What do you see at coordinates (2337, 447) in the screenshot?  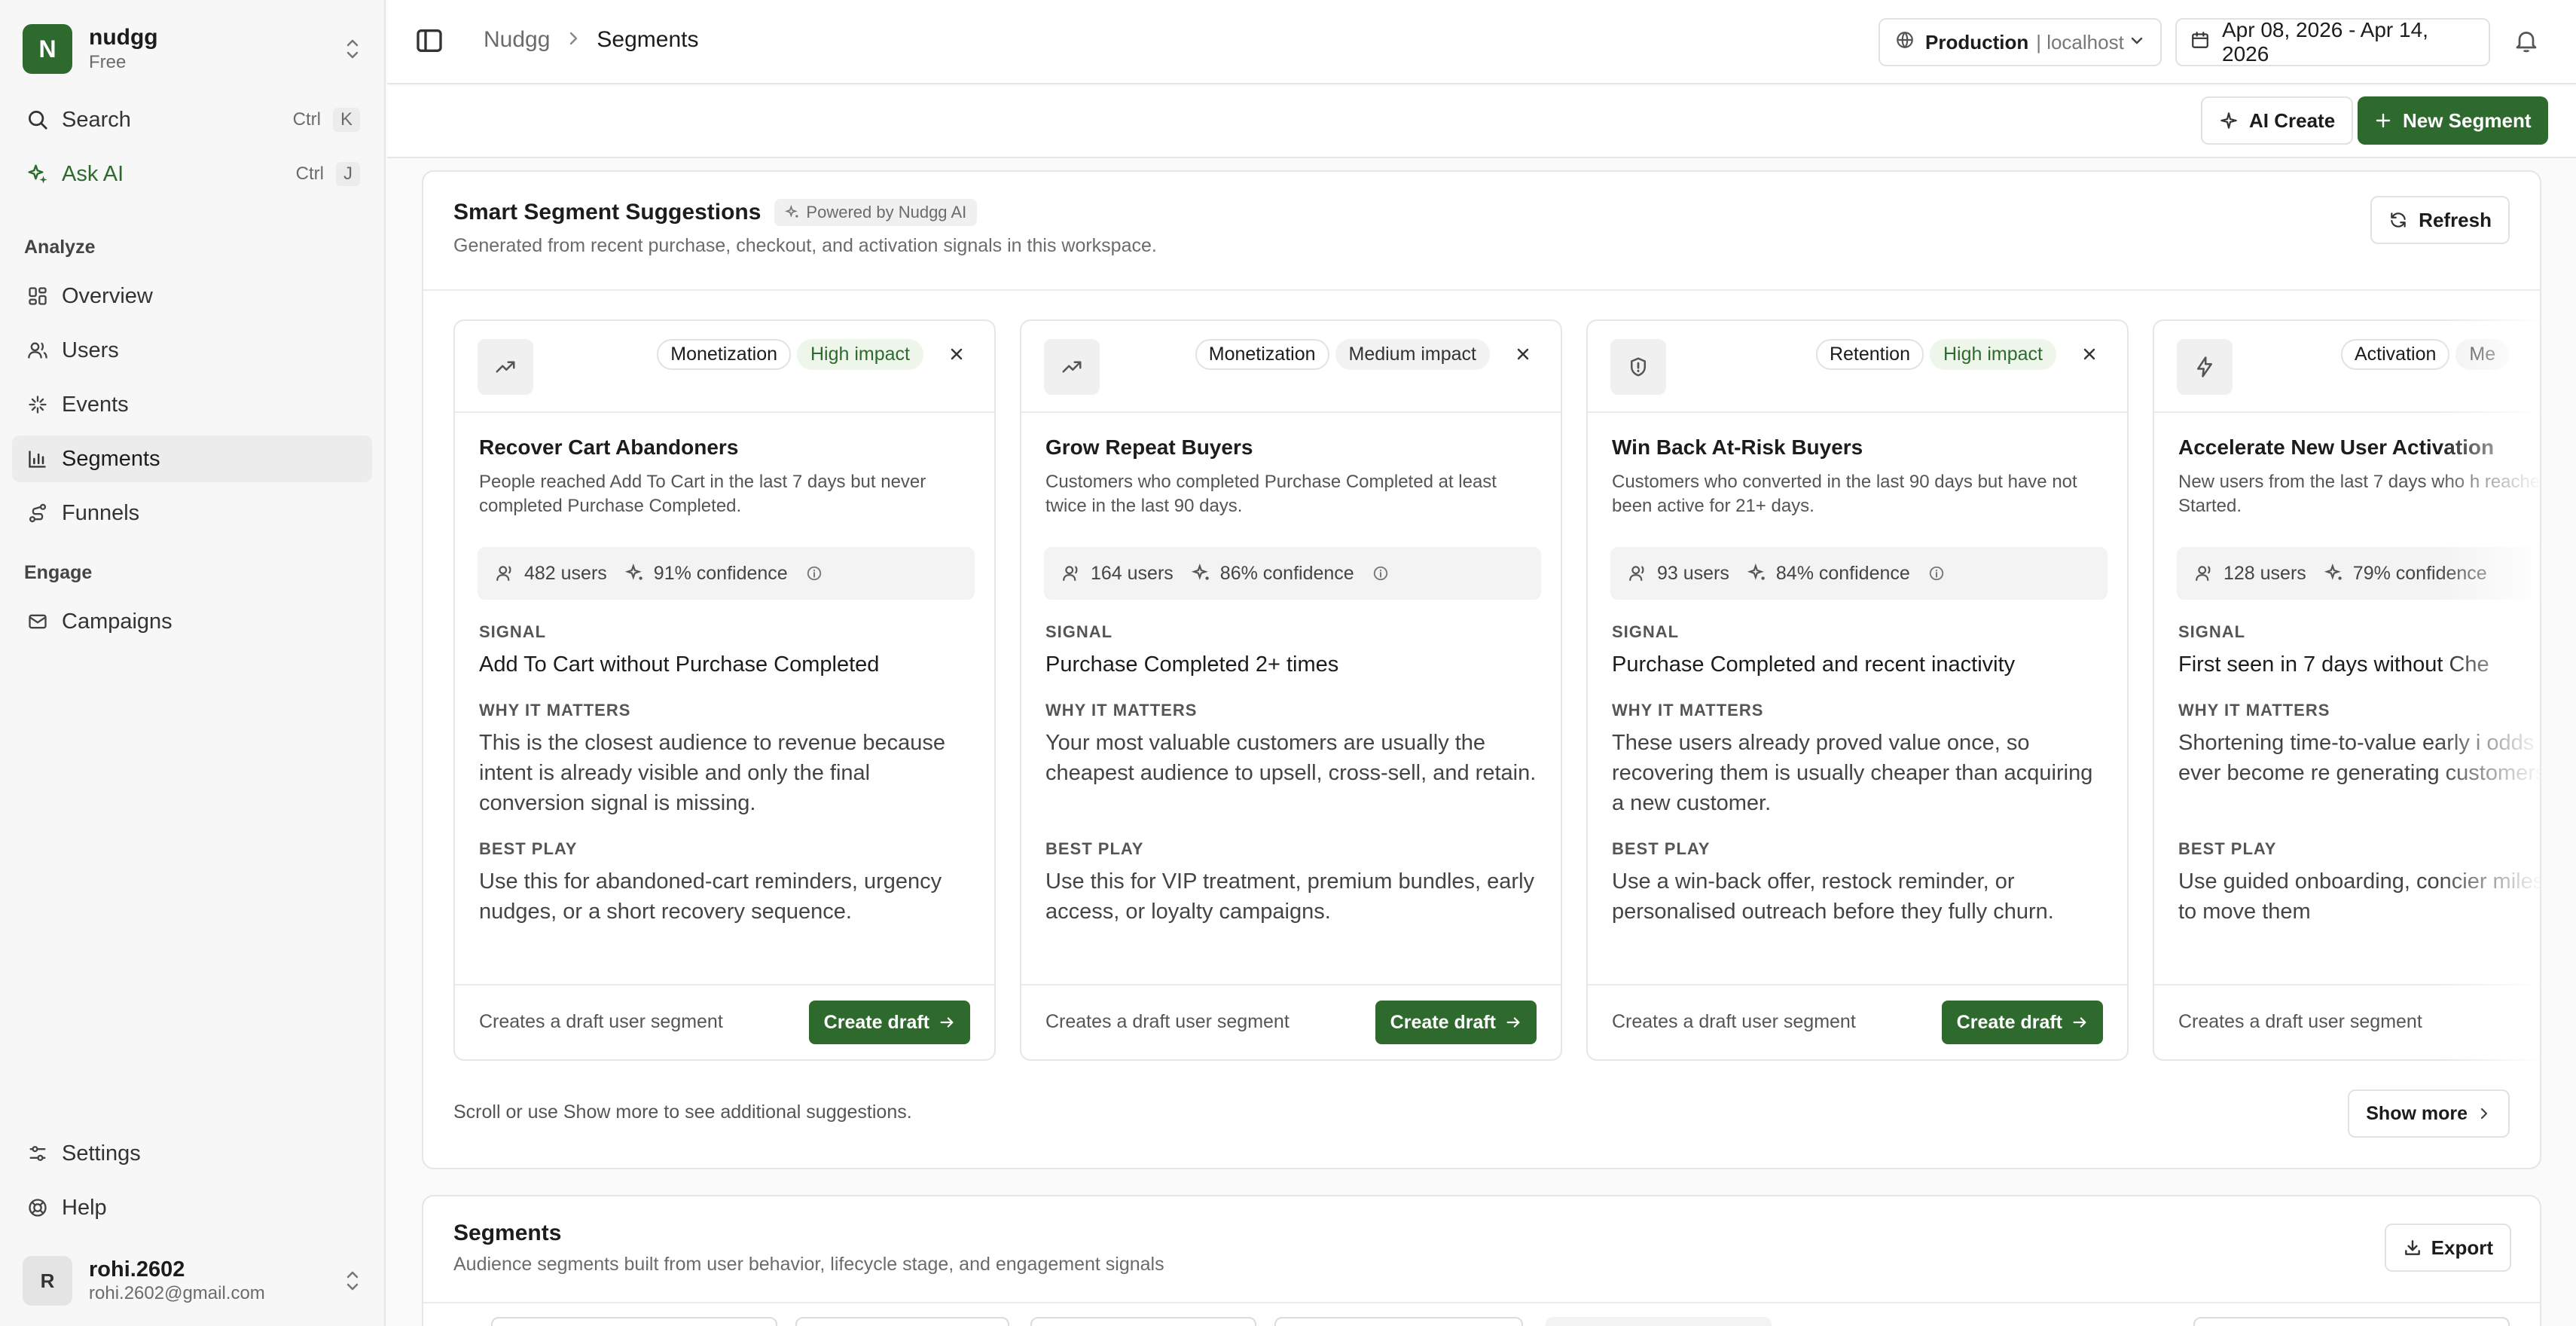 I see `card-title: Accelerate New User Activation` at bounding box center [2337, 447].